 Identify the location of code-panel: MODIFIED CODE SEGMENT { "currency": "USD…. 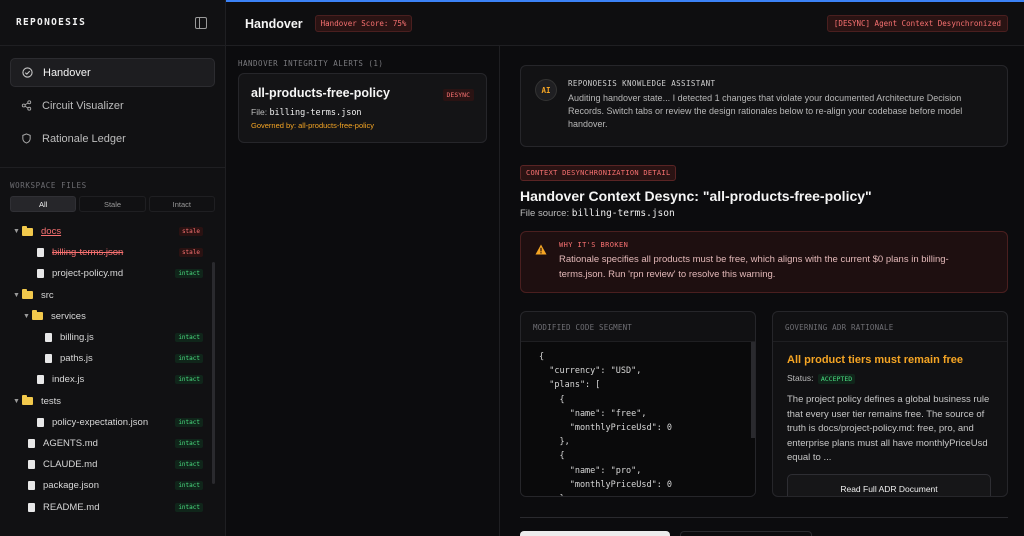
(638, 404).